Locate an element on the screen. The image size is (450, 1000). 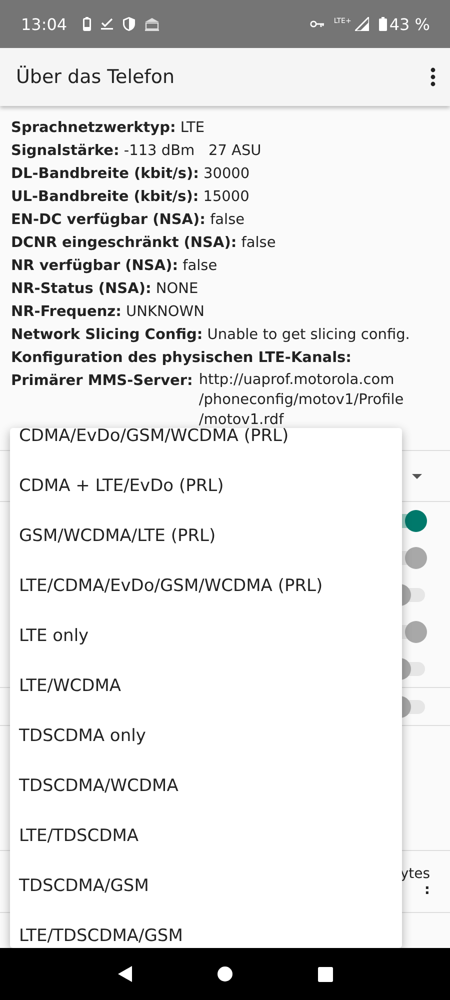
back-icon is located at coordinates (125, 974).